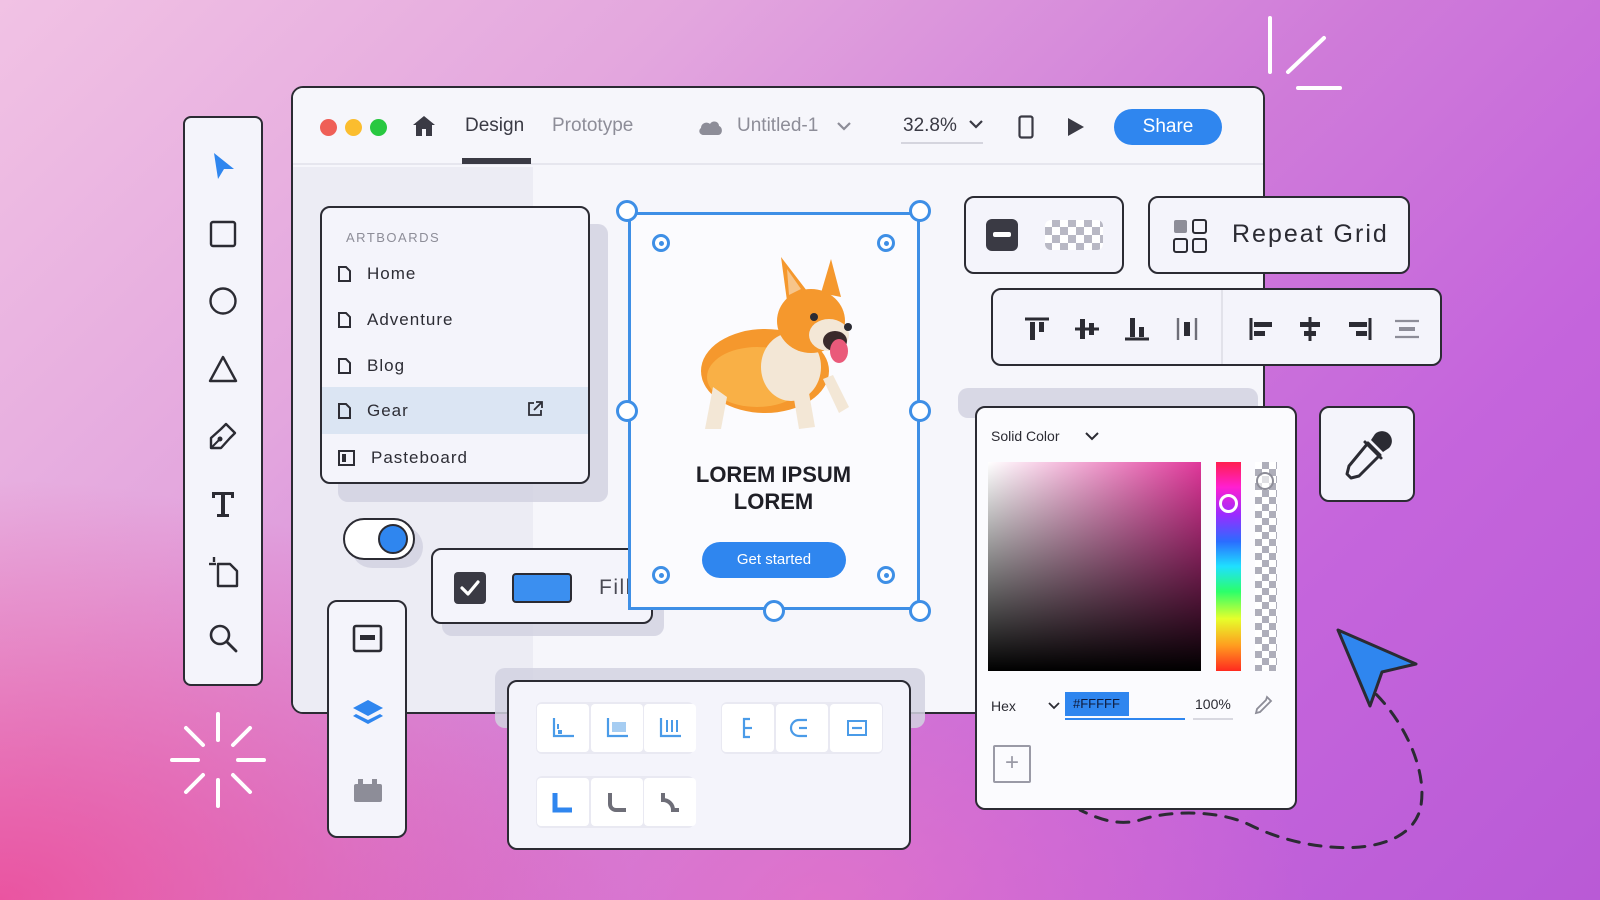  Describe the element at coordinates (748, 728) in the screenshot. I see `stack-left-button` at that location.